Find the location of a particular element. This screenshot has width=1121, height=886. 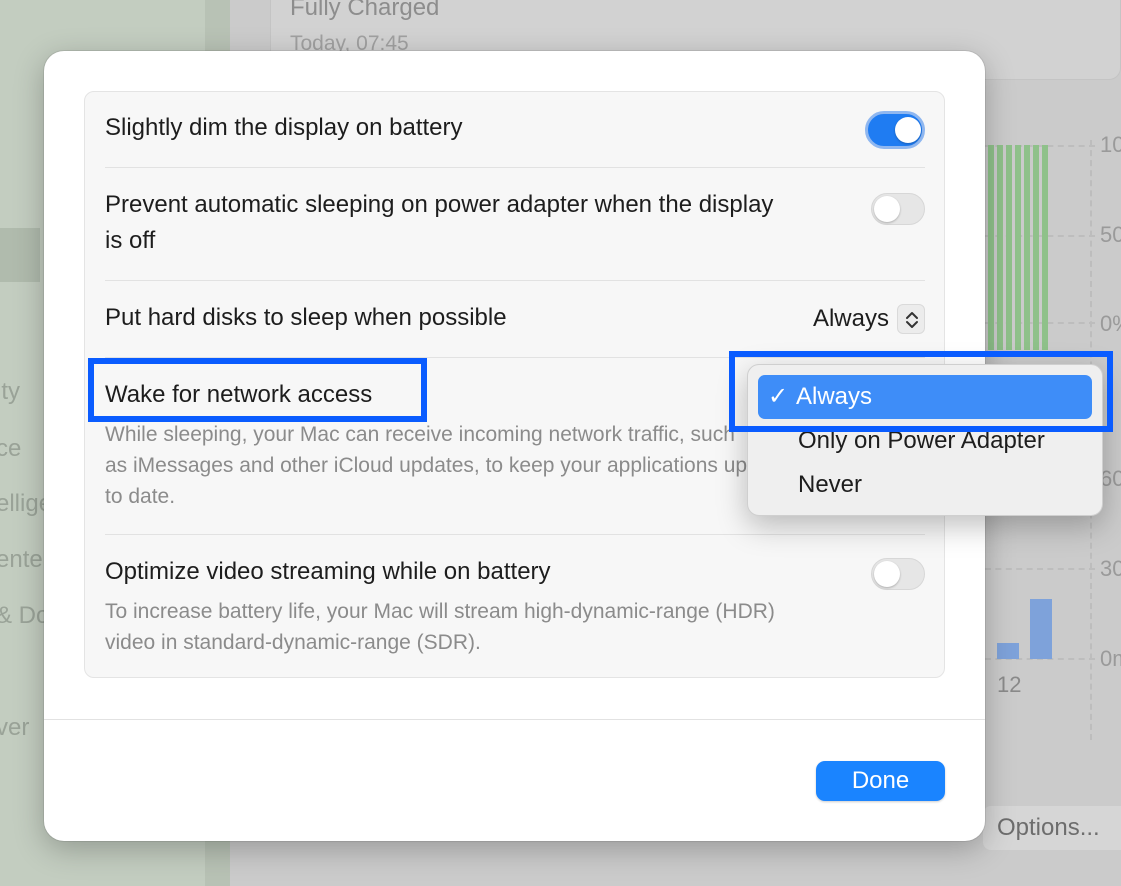

popup-value: Always is located at coordinates (850, 318).